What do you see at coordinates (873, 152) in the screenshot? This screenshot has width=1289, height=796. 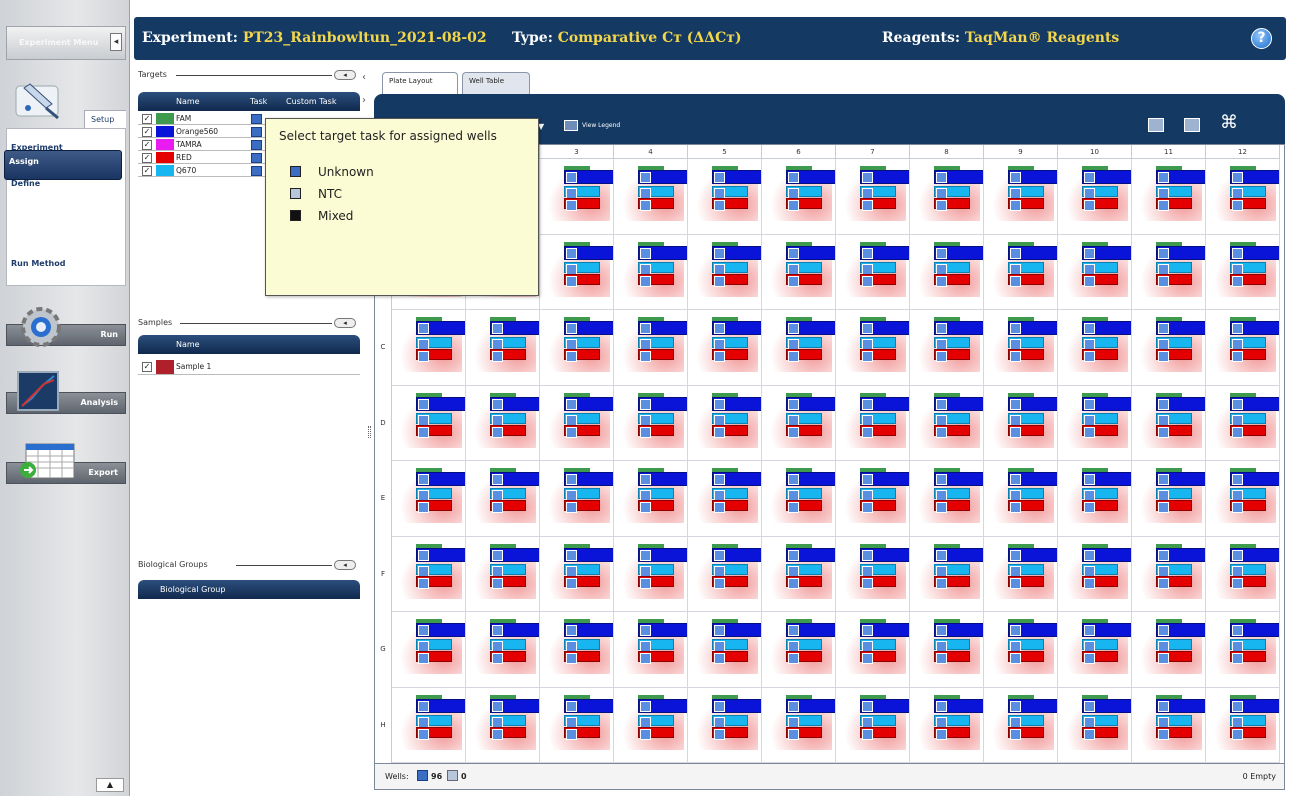 I see `column-header: 7` at bounding box center [873, 152].